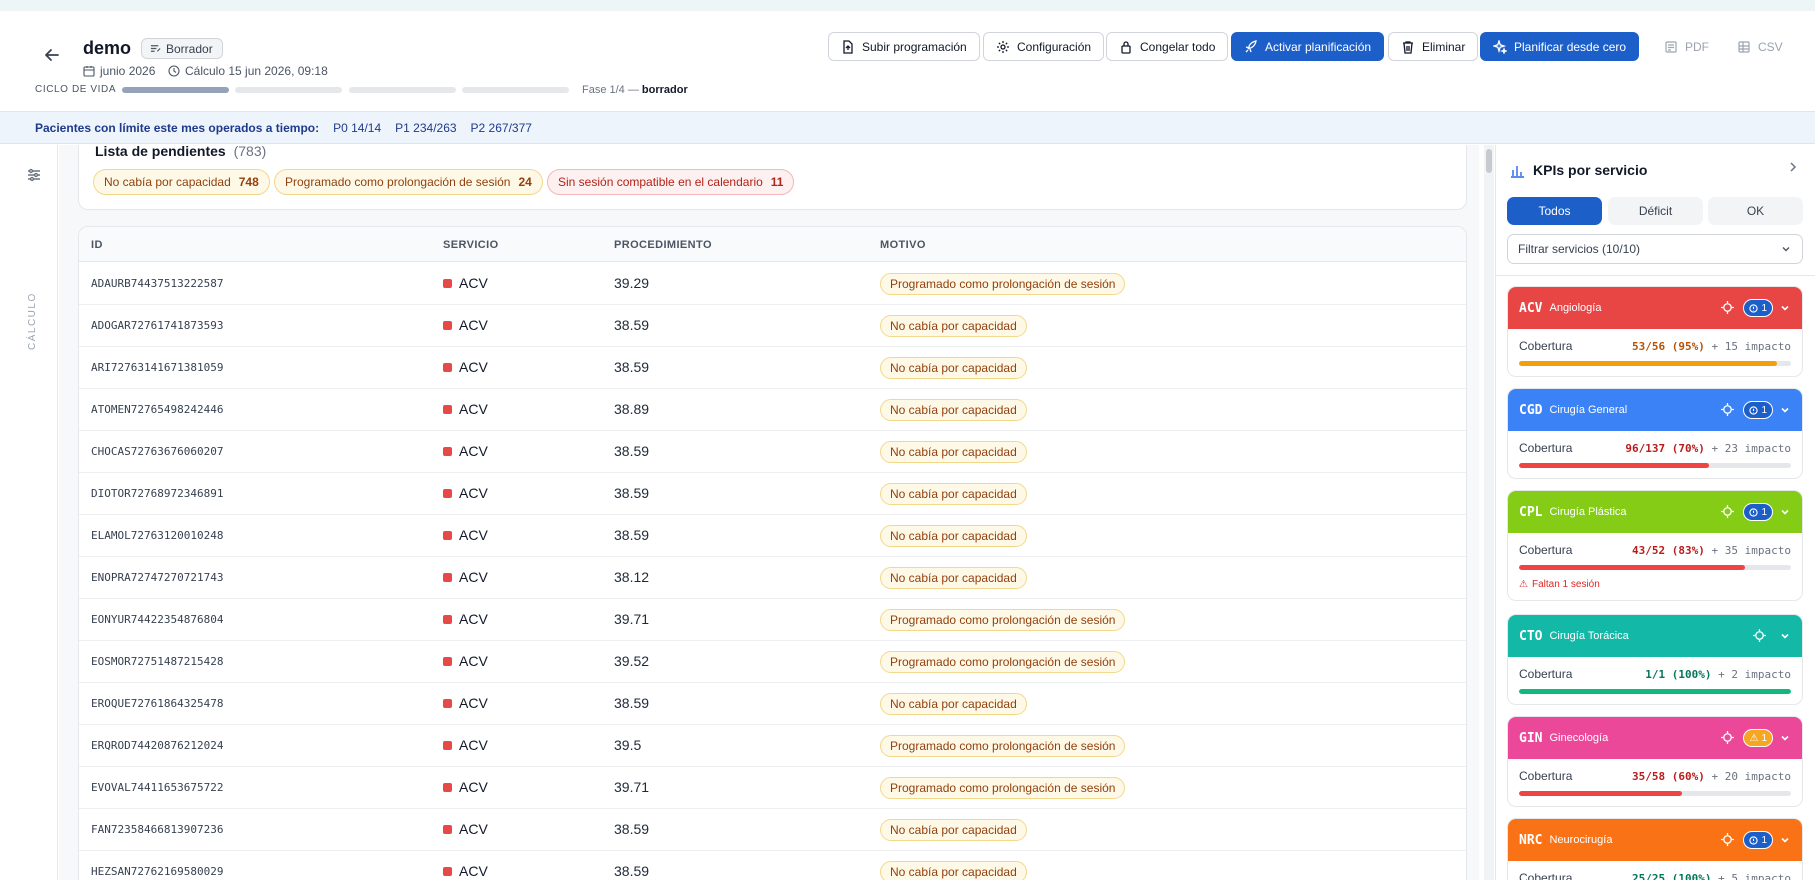 Image resolution: width=1815 pixels, height=880 pixels. What do you see at coordinates (34, 175) in the screenshot?
I see `sliders-icon` at bounding box center [34, 175].